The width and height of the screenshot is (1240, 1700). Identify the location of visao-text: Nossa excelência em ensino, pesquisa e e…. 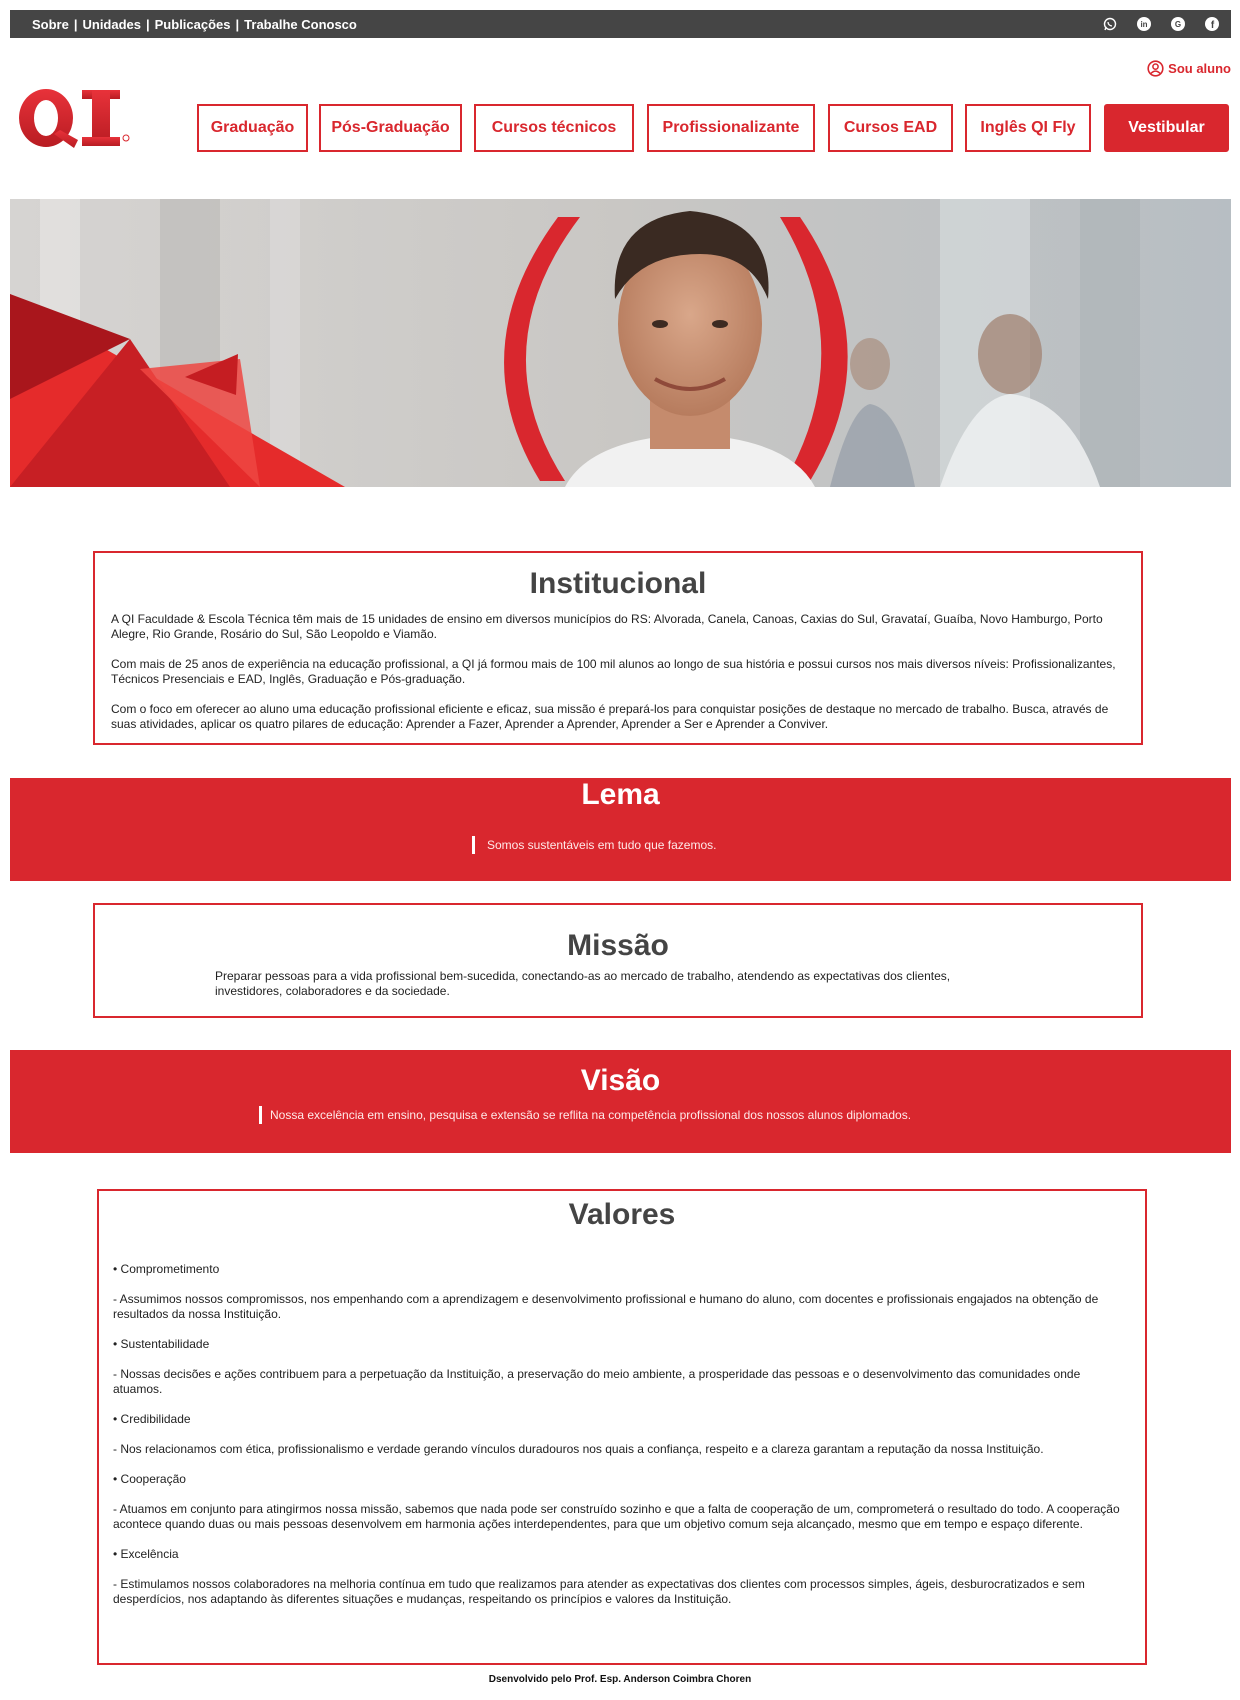
(591, 1115).